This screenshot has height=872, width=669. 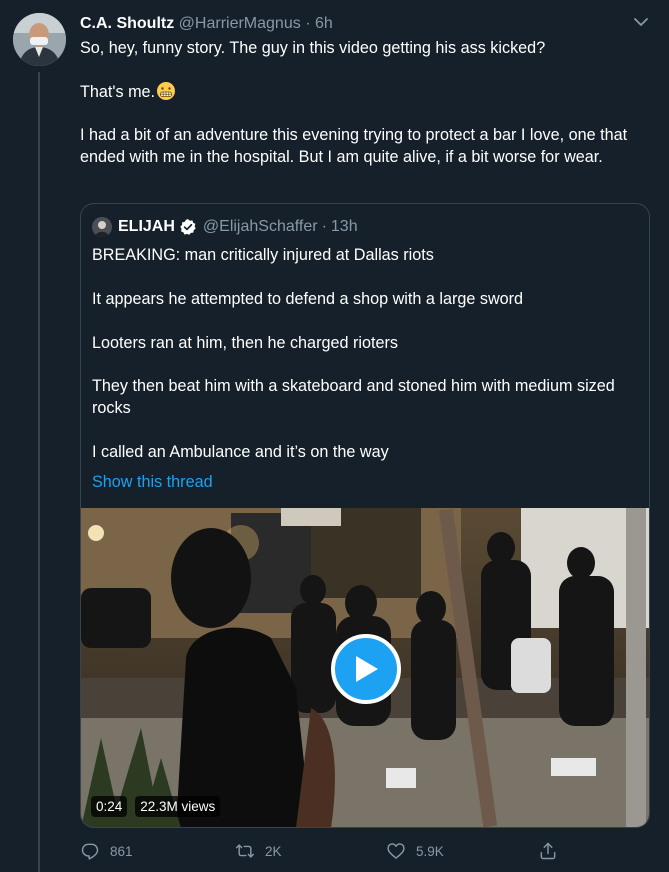 What do you see at coordinates (344, 226) in the screenshot?
I see `quoted-tweet-time: 13h` at bounding box center [344, 226].